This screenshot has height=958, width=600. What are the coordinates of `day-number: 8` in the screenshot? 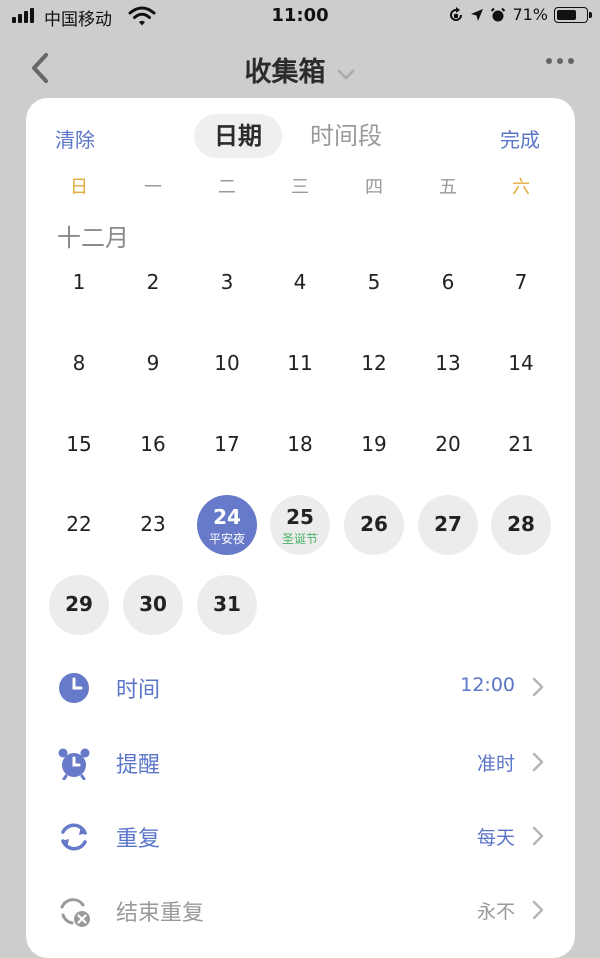 It's located at (79, 363).